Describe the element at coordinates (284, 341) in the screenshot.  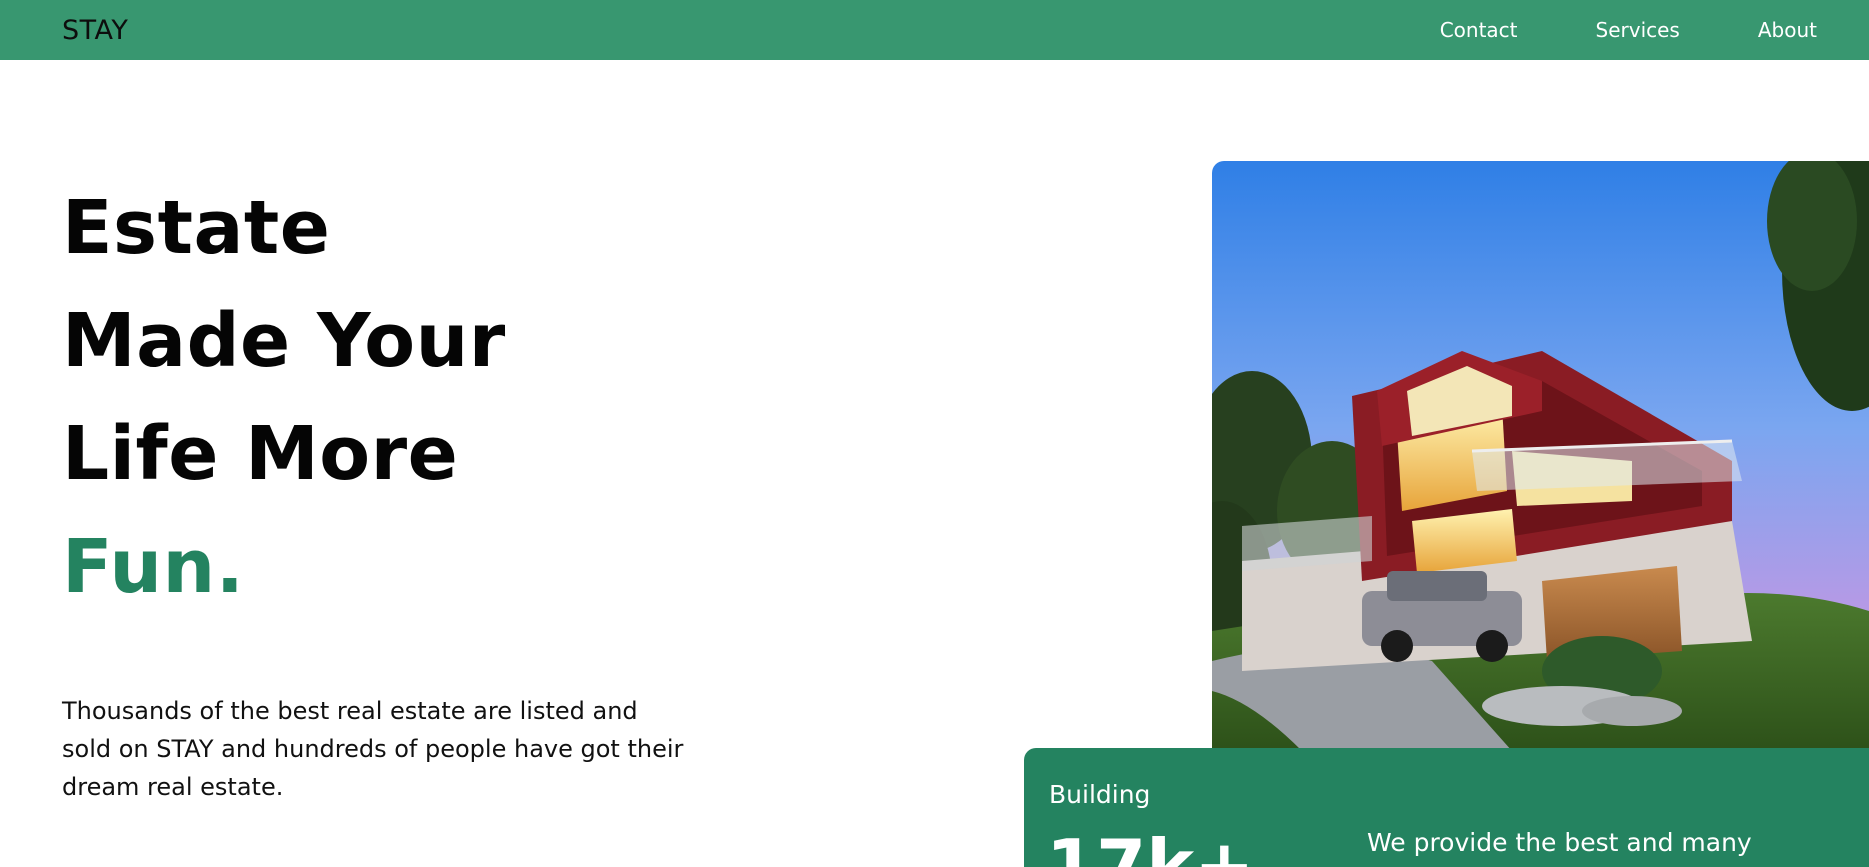
I see `hero-title-line-2: Made Your` at that location.